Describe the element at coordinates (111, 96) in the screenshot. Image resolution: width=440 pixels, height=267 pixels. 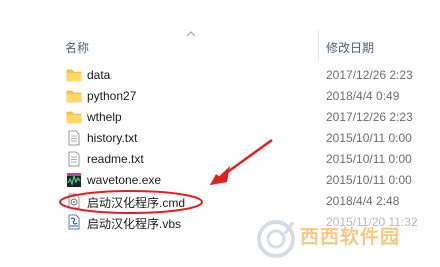
I see `file-name: python27` at that location.